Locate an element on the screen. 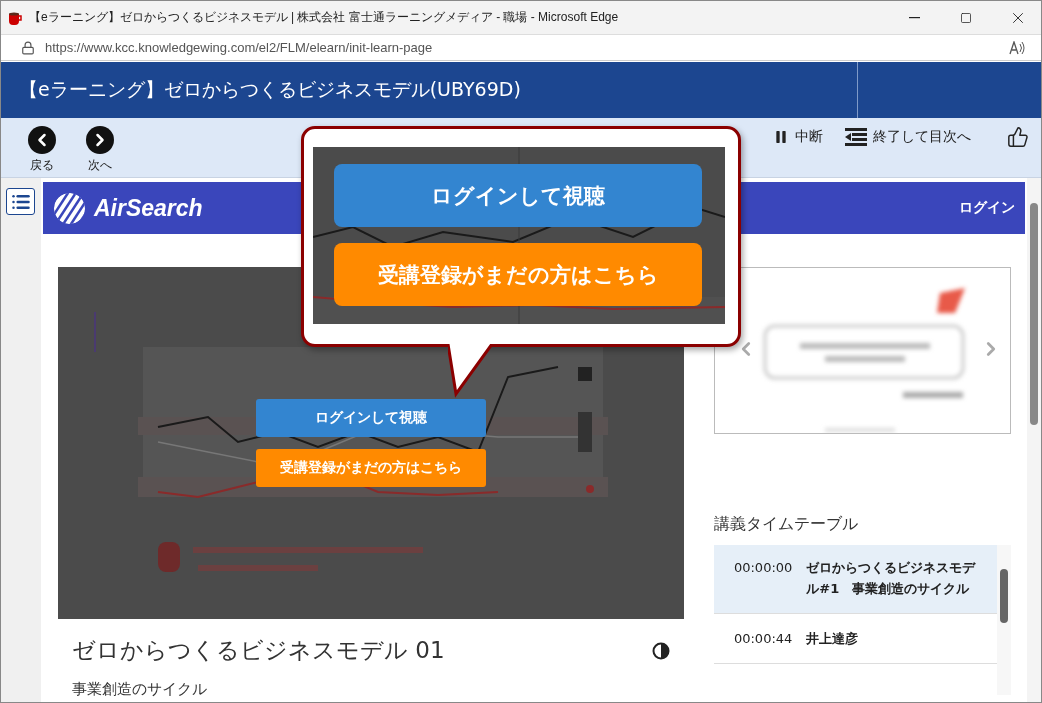 Image resolution: width=1042 pixels, height=703 pixels. window-title: 【eラーニング】ゼロからつくるビジネスモデル | 株式会社 富士通ラーニングメディア - 職場 - Microsoft Edge is located at coordinates (324, 17).